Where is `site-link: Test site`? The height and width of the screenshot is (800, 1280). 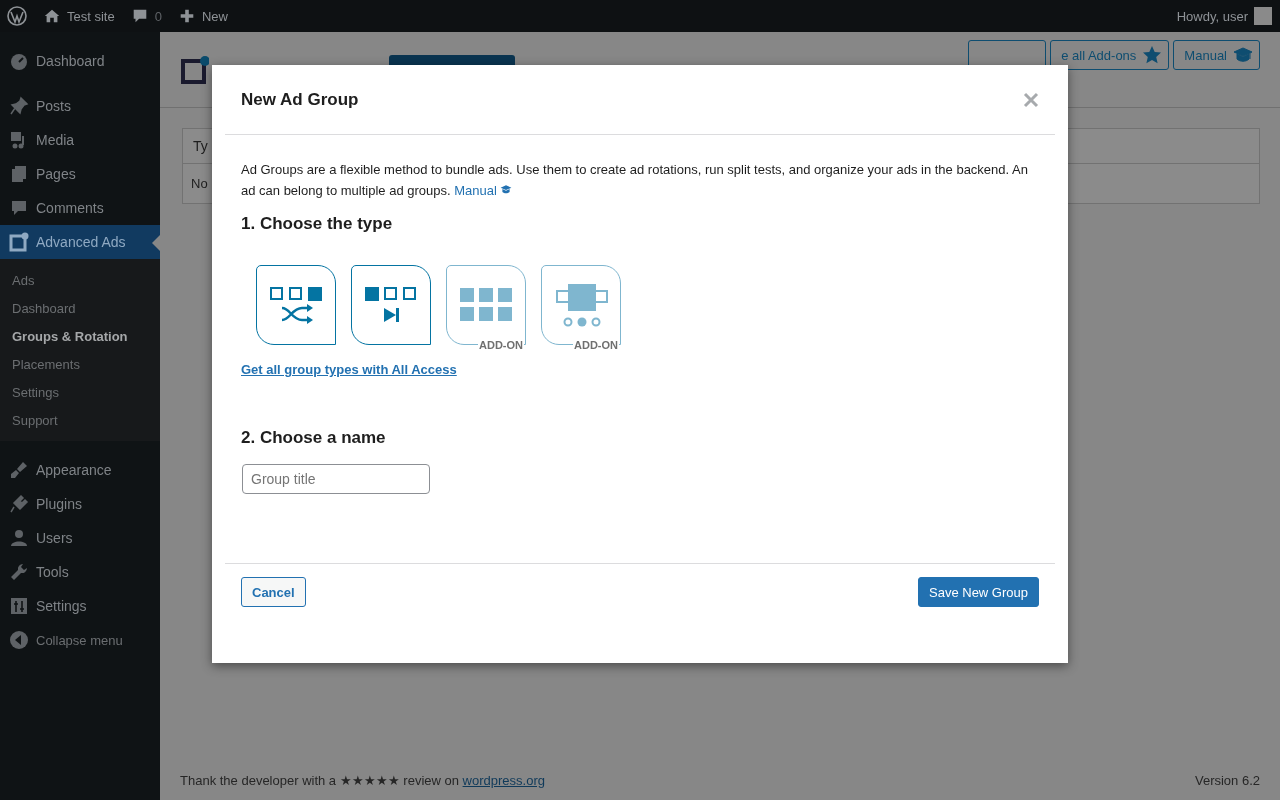 site-link: Test site is located at coordinates (79, 16).